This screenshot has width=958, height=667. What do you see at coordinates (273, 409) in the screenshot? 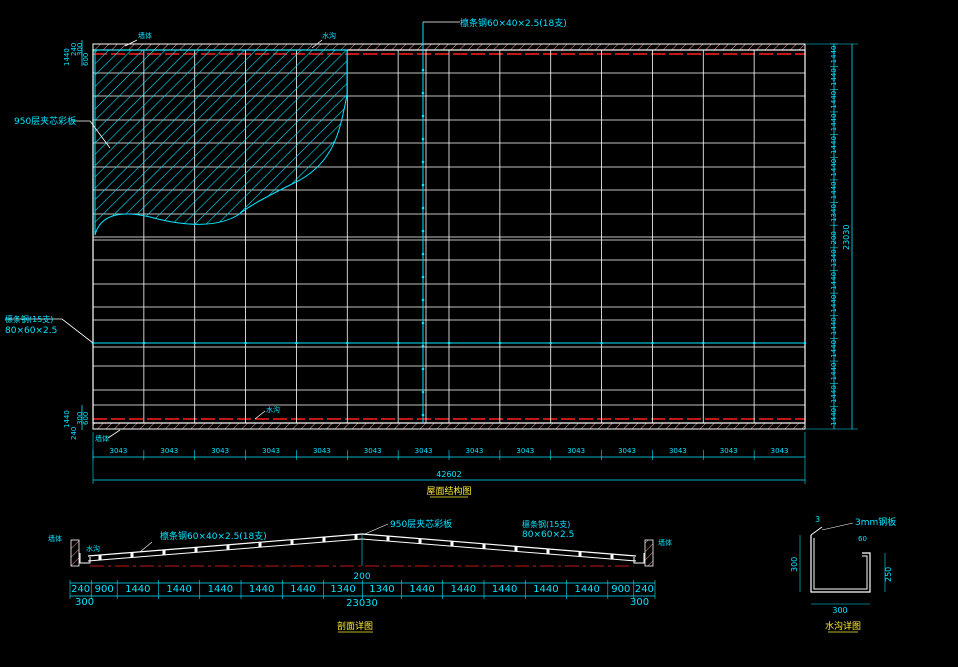
I see `bottom-gutter-tag: 水沟` at bounding box center [273, 409].